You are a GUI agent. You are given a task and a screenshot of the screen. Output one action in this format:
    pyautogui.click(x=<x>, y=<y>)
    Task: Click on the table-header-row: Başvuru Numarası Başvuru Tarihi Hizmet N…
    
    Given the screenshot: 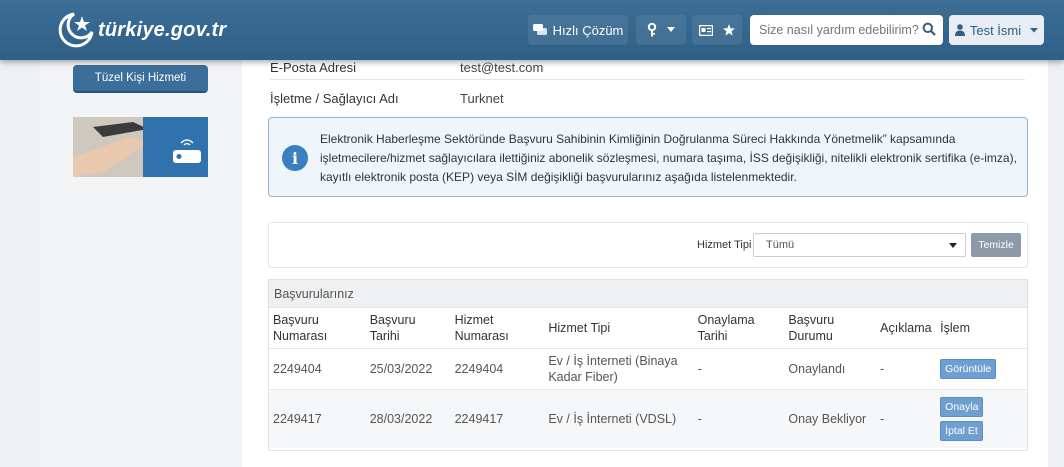 What is the action you would take?
    pyautogui.click(x=648, y=328)
    